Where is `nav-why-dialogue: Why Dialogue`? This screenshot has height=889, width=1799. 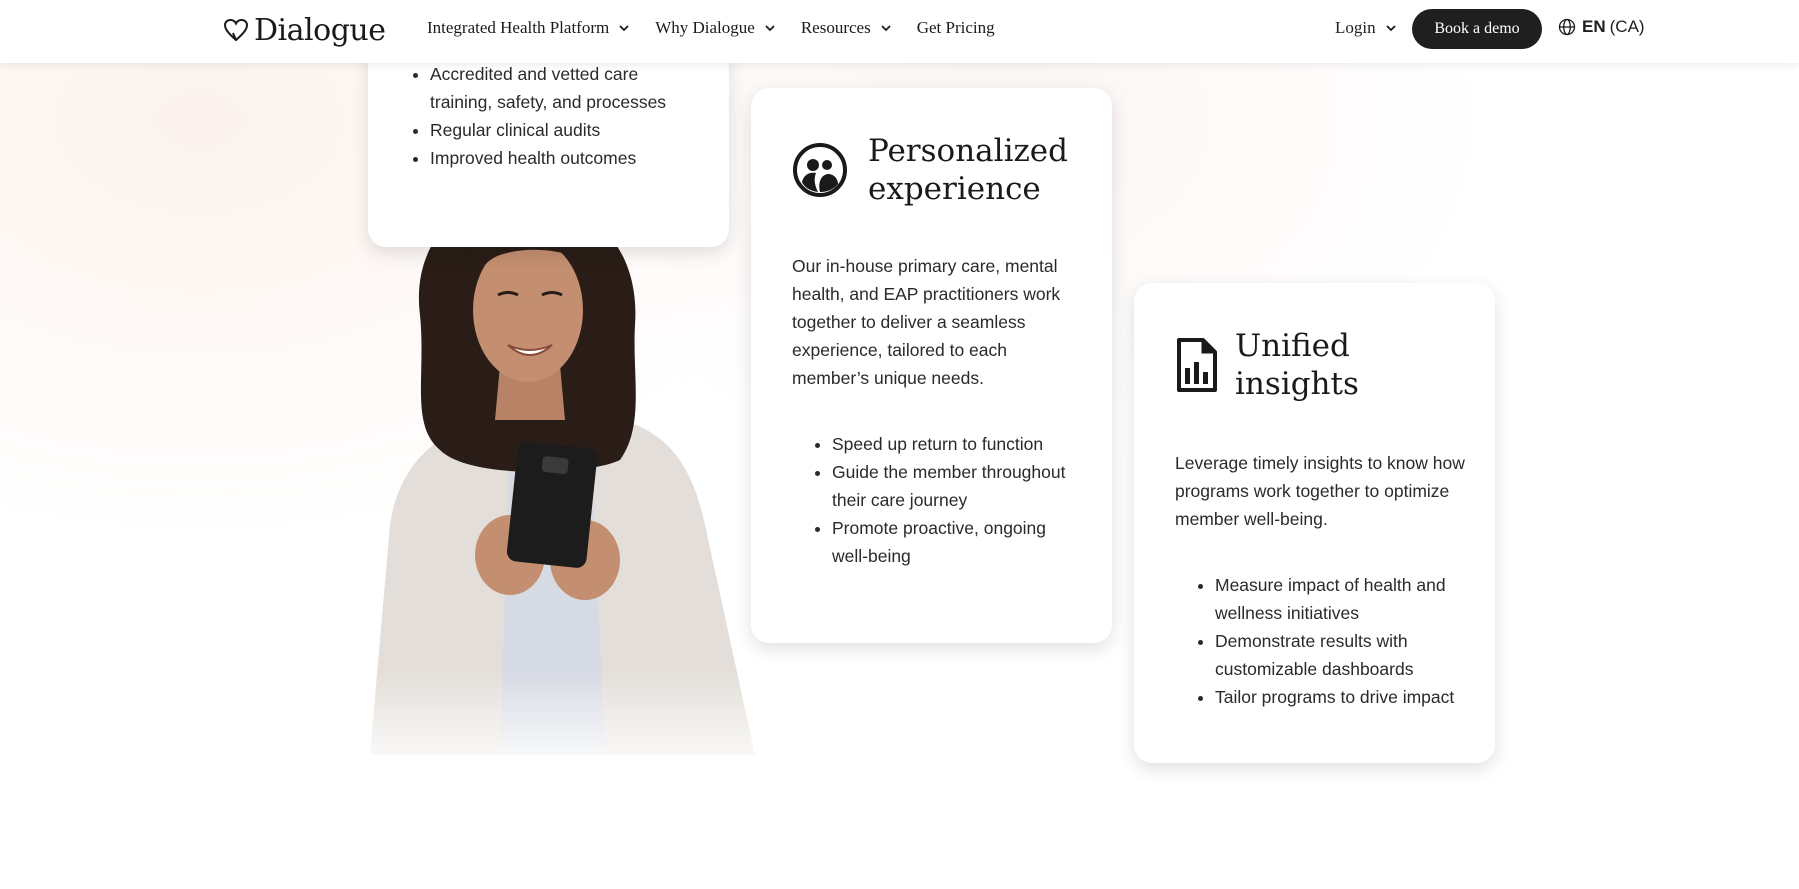
nav-why-dialogue: Why Dialogue is located at coordinates (715, 28).